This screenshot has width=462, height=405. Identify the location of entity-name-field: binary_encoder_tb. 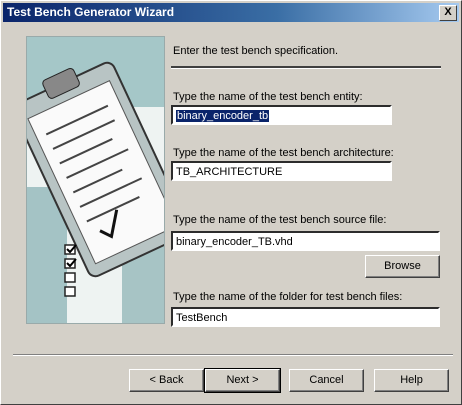
(281, 115).